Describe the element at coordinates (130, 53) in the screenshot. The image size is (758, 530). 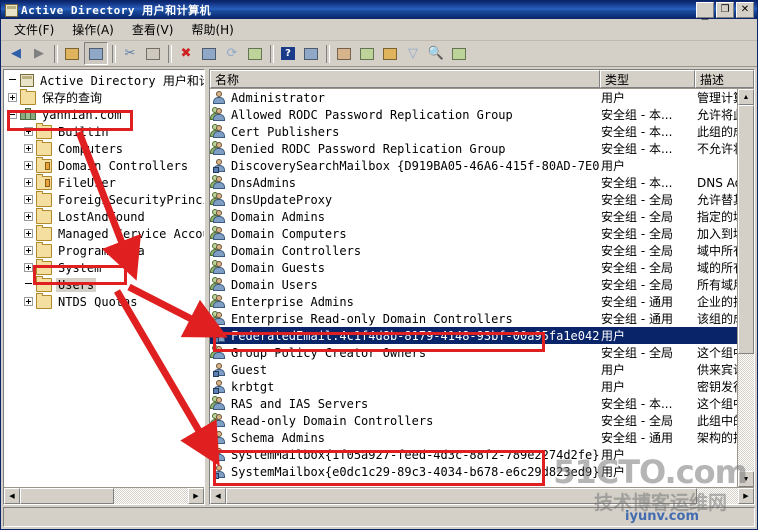
I see `cut-icon: ✂` at that location.